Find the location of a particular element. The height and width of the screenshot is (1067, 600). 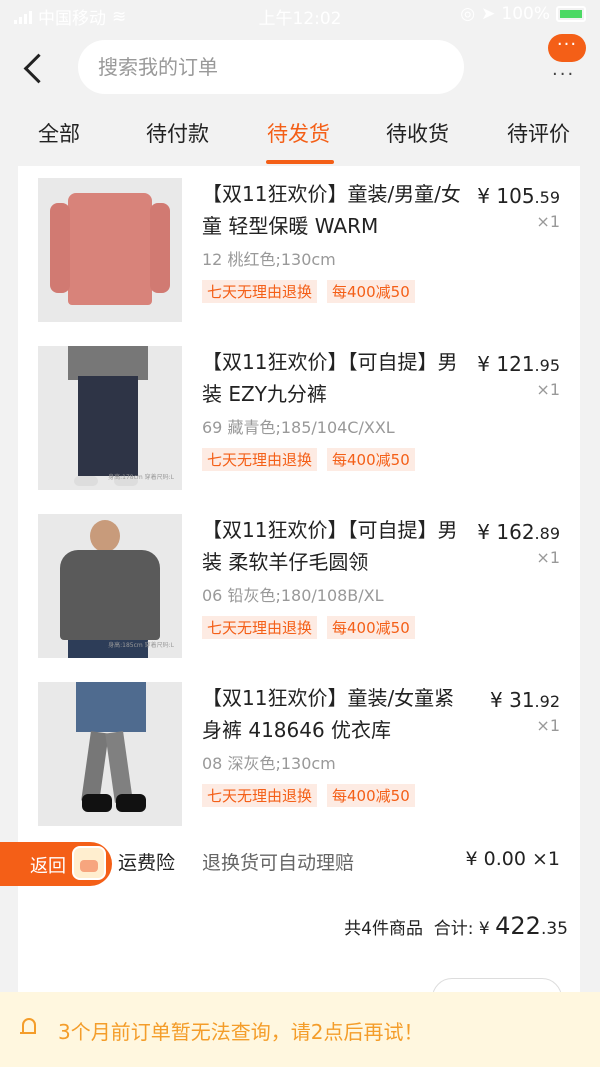

lock-rotation-icon: ◎ is located at coordinates (468, 14).